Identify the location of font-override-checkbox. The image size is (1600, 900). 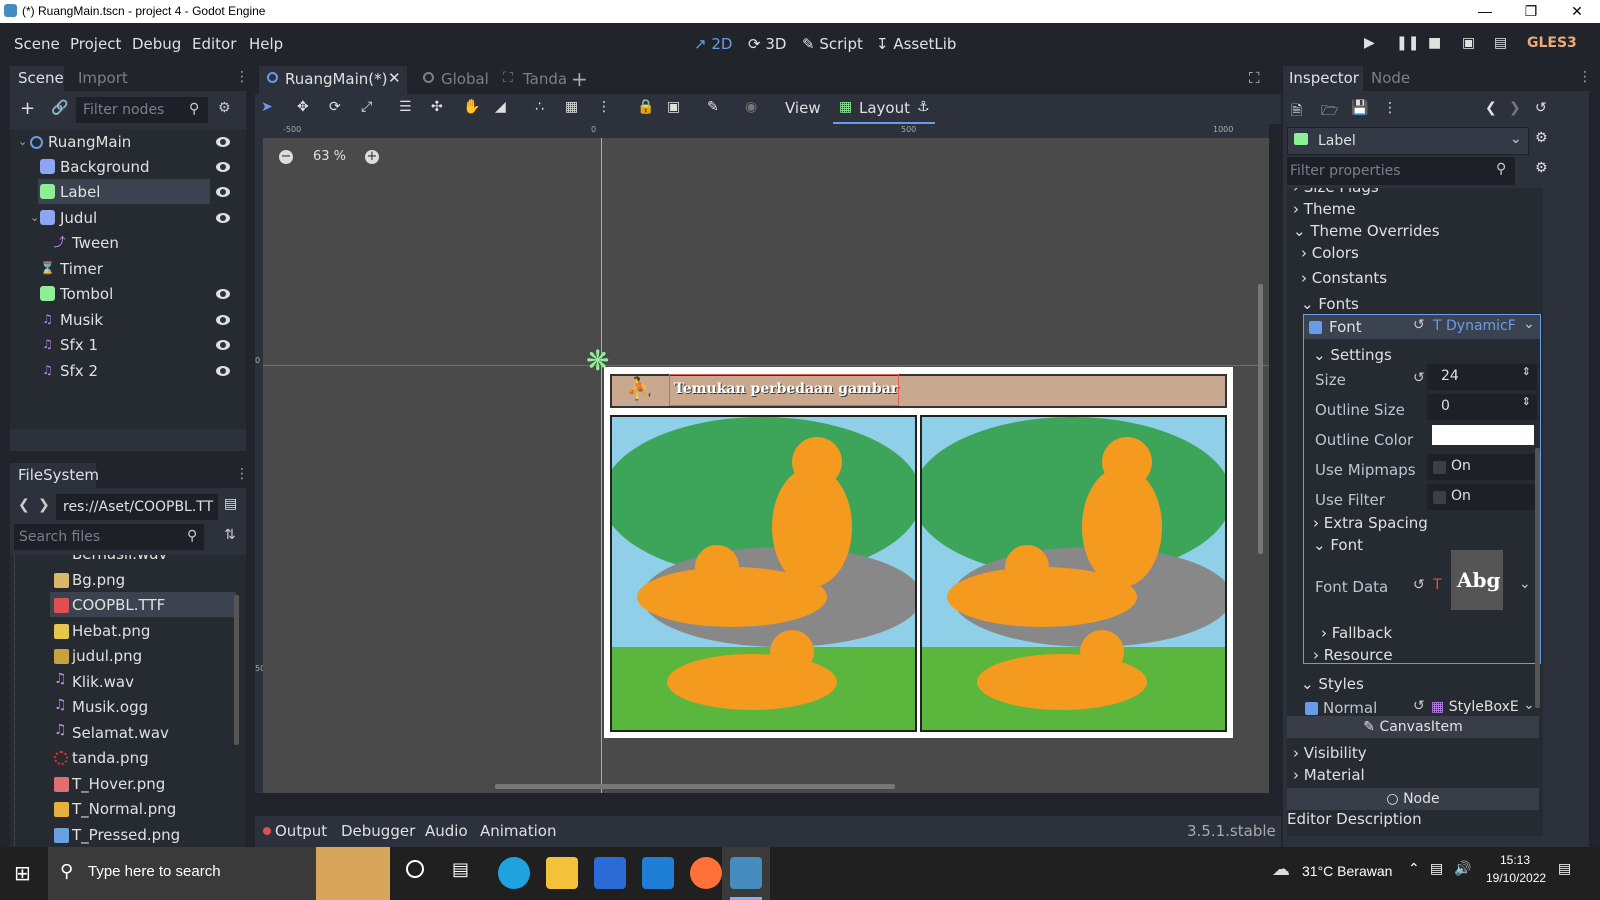
(1315, 327).